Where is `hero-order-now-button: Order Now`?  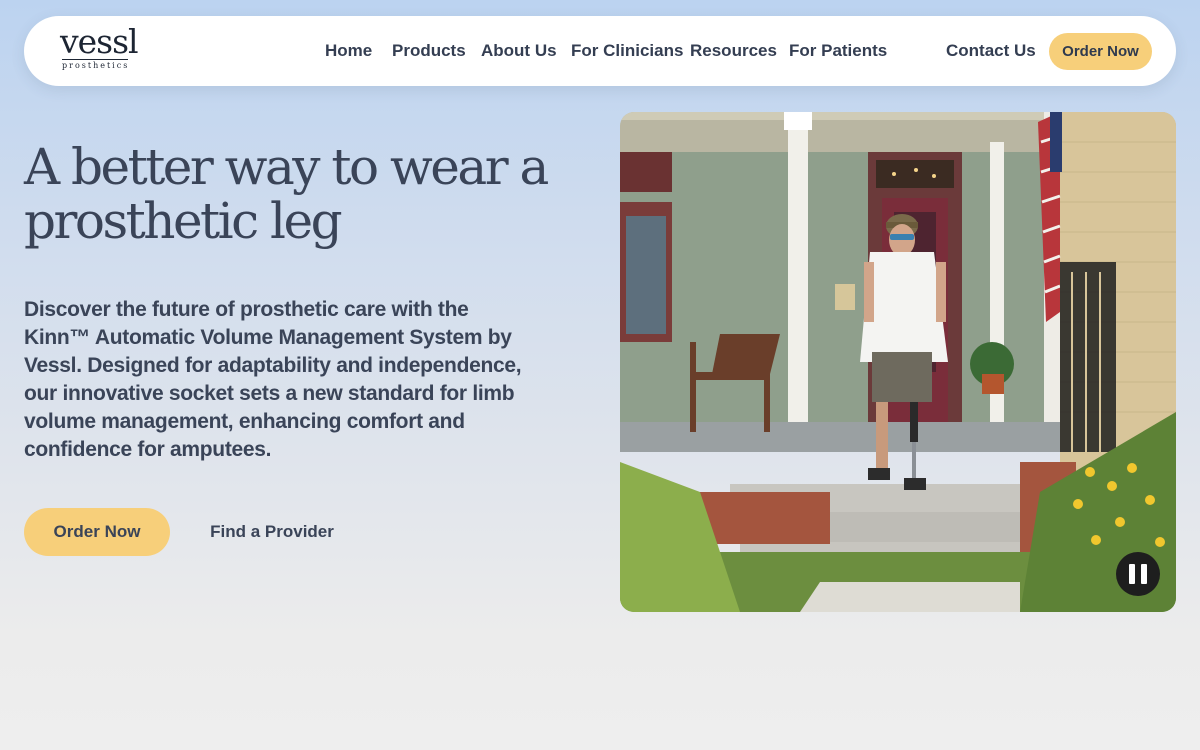
hero-order-now-button: Order Now is located at coordinates (97, 532).